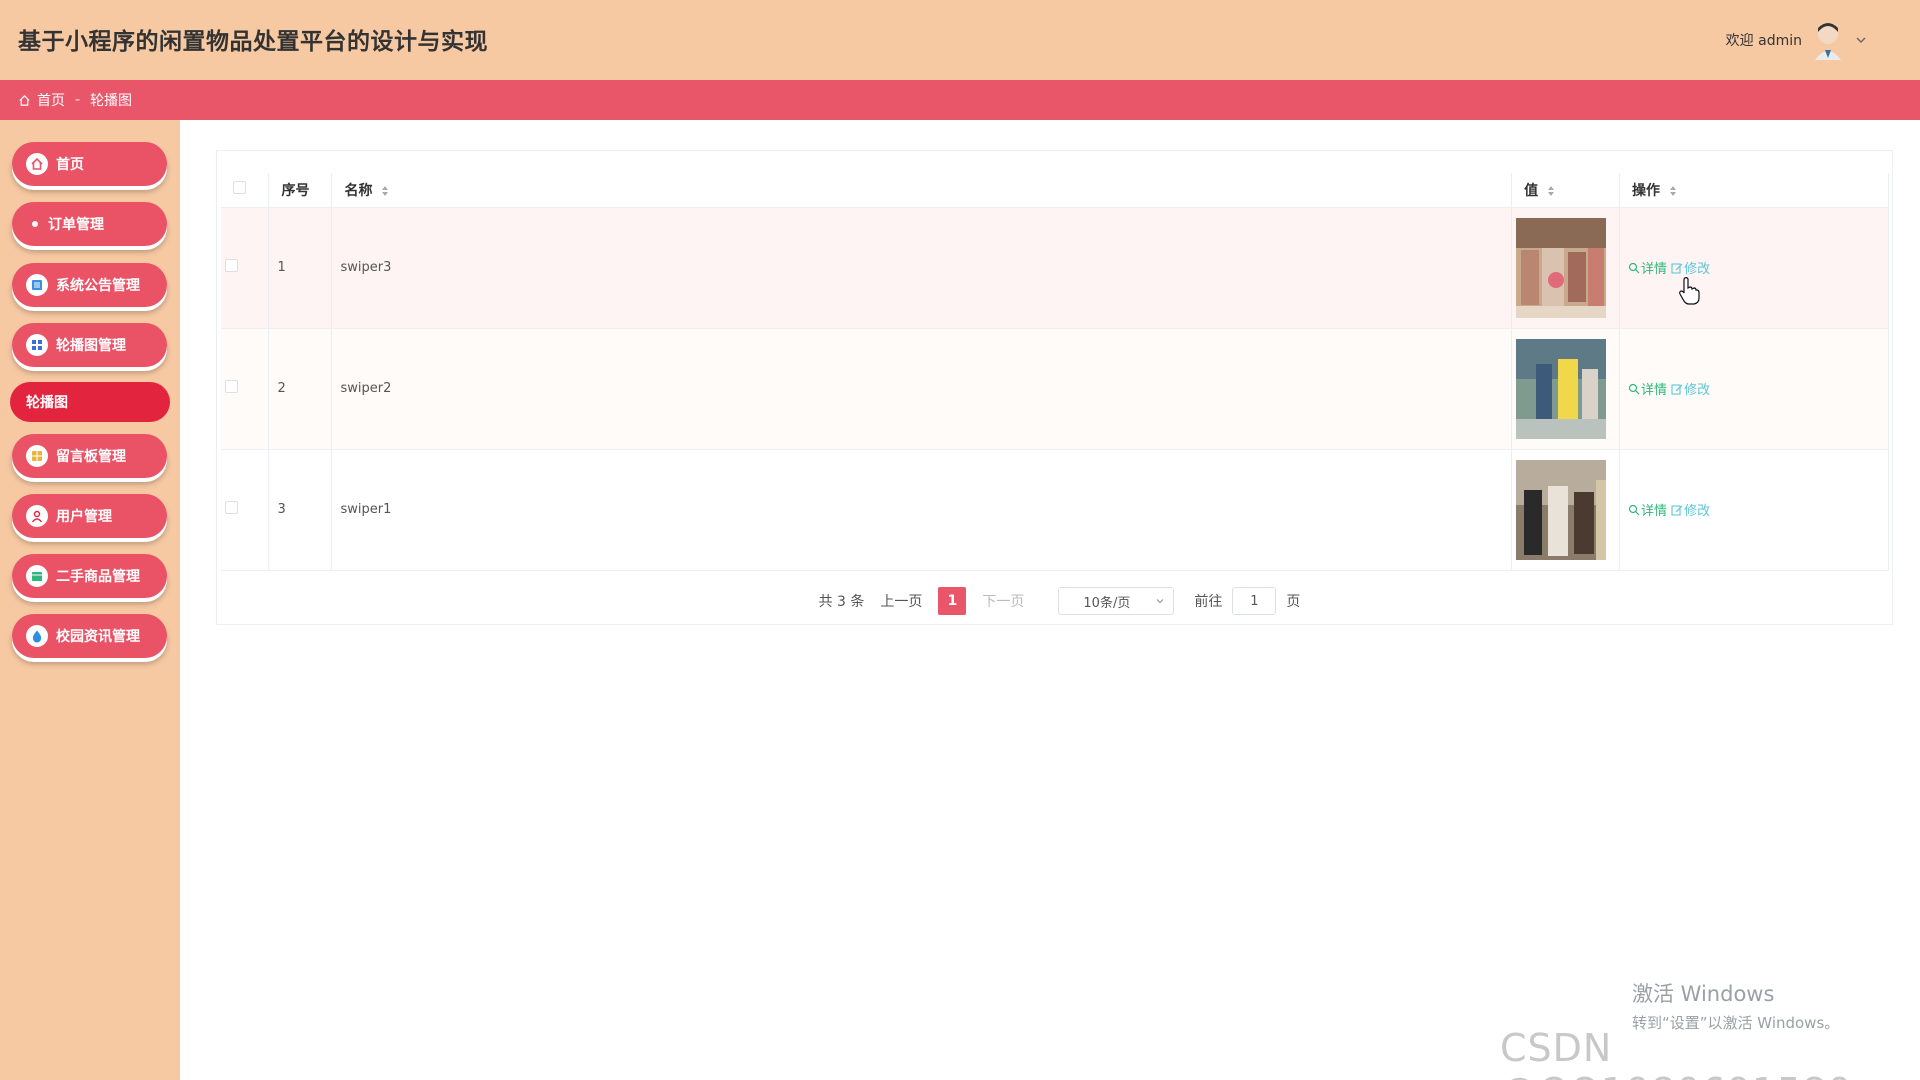  Describe the element at coordinates (37, 456) in the screenshot. I see `message-icon` at that location.